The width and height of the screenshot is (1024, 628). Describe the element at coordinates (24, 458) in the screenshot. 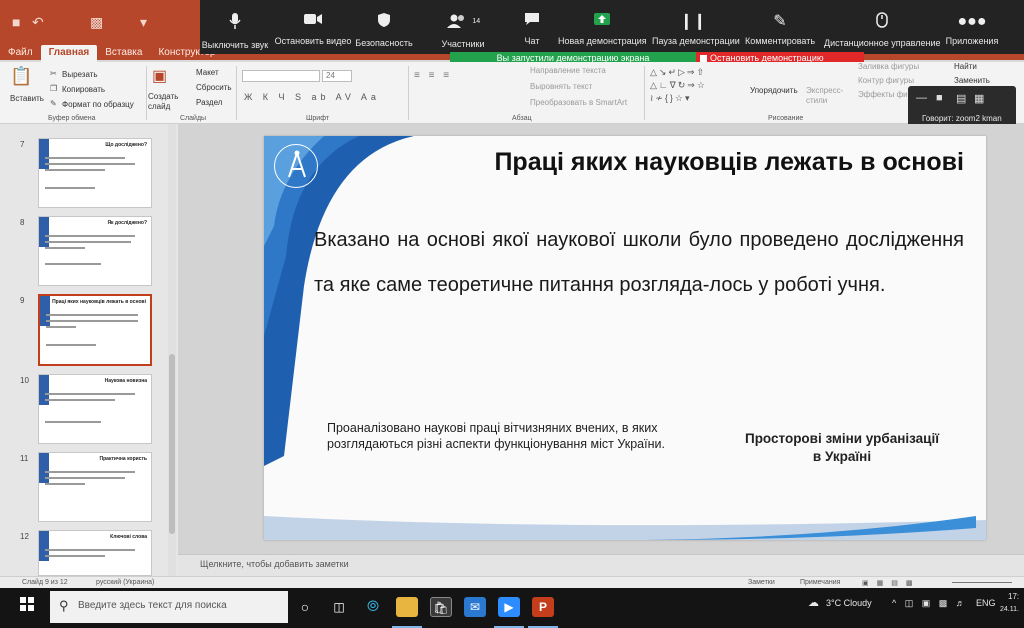

I see `thumbnail-number: 11` at that location.